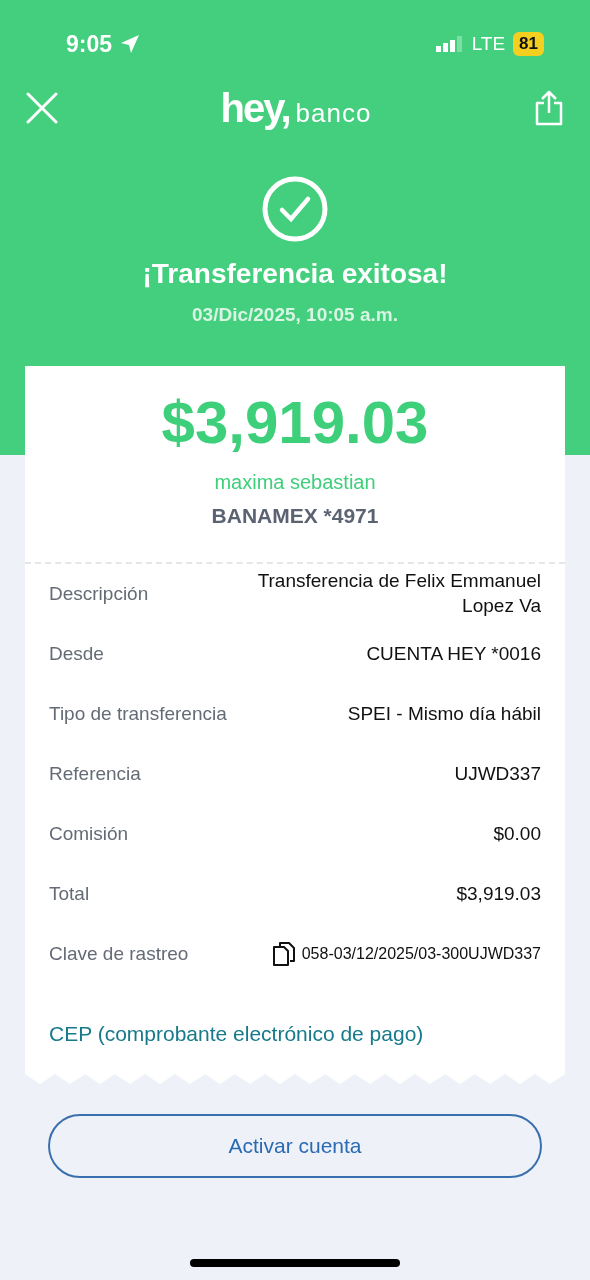 This screenshot has height=1280, width=590. I want to click on network-label: LTE, so click(488, 44).